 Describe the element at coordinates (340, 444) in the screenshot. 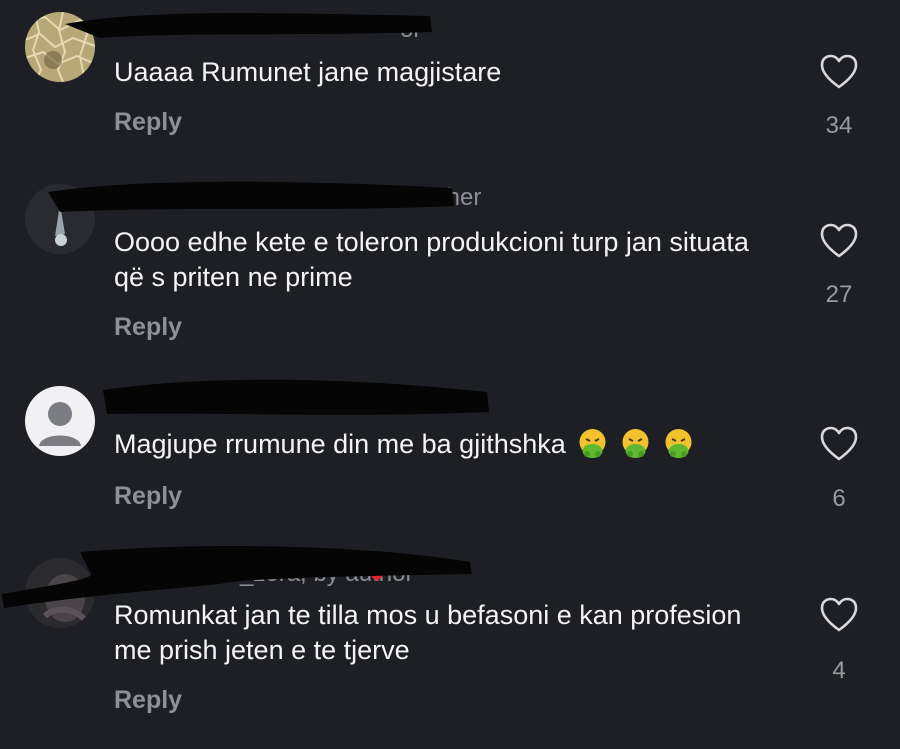

I see `comment-text-content: Magjupe rrumune din me ba gjithshka` at that location.